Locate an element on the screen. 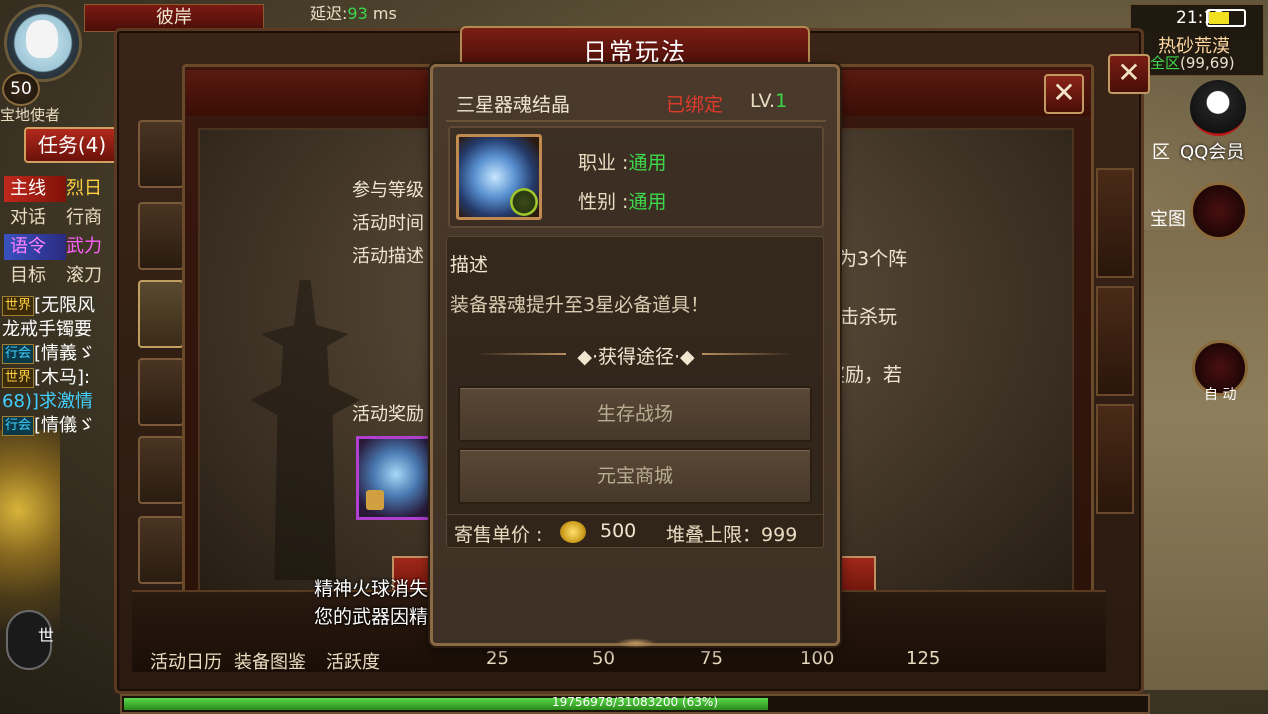 The width and height of the screenshot is (1268, 714). activity-info-line: 参与等级 is located at coordinates (388, 190).